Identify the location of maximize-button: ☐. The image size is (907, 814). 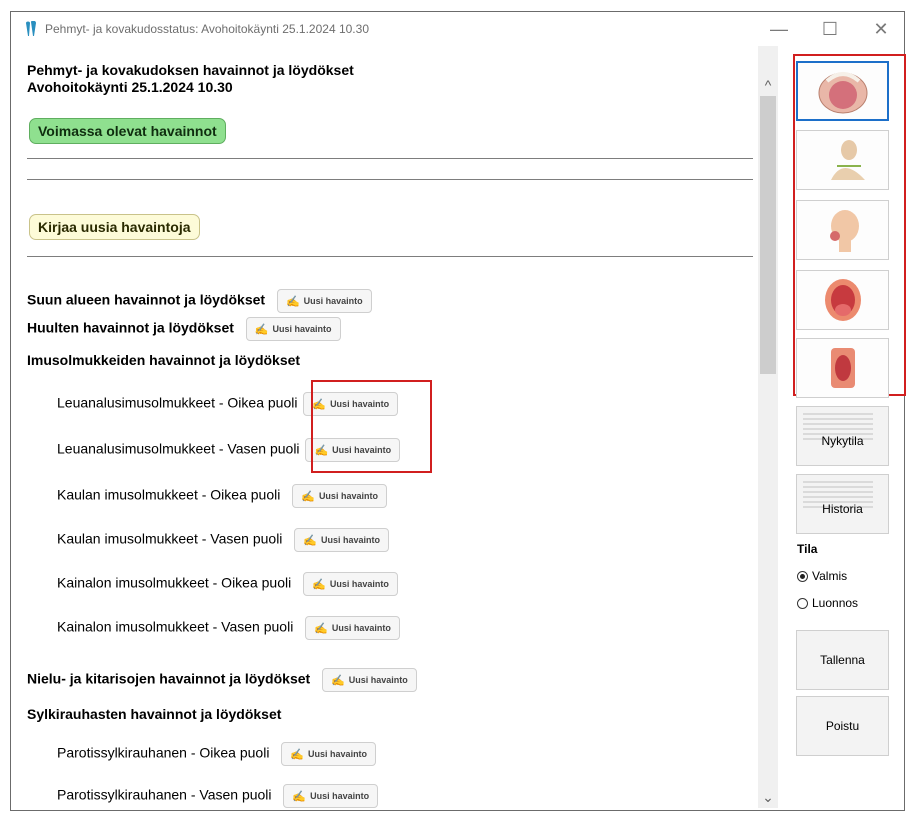
(830, 29).